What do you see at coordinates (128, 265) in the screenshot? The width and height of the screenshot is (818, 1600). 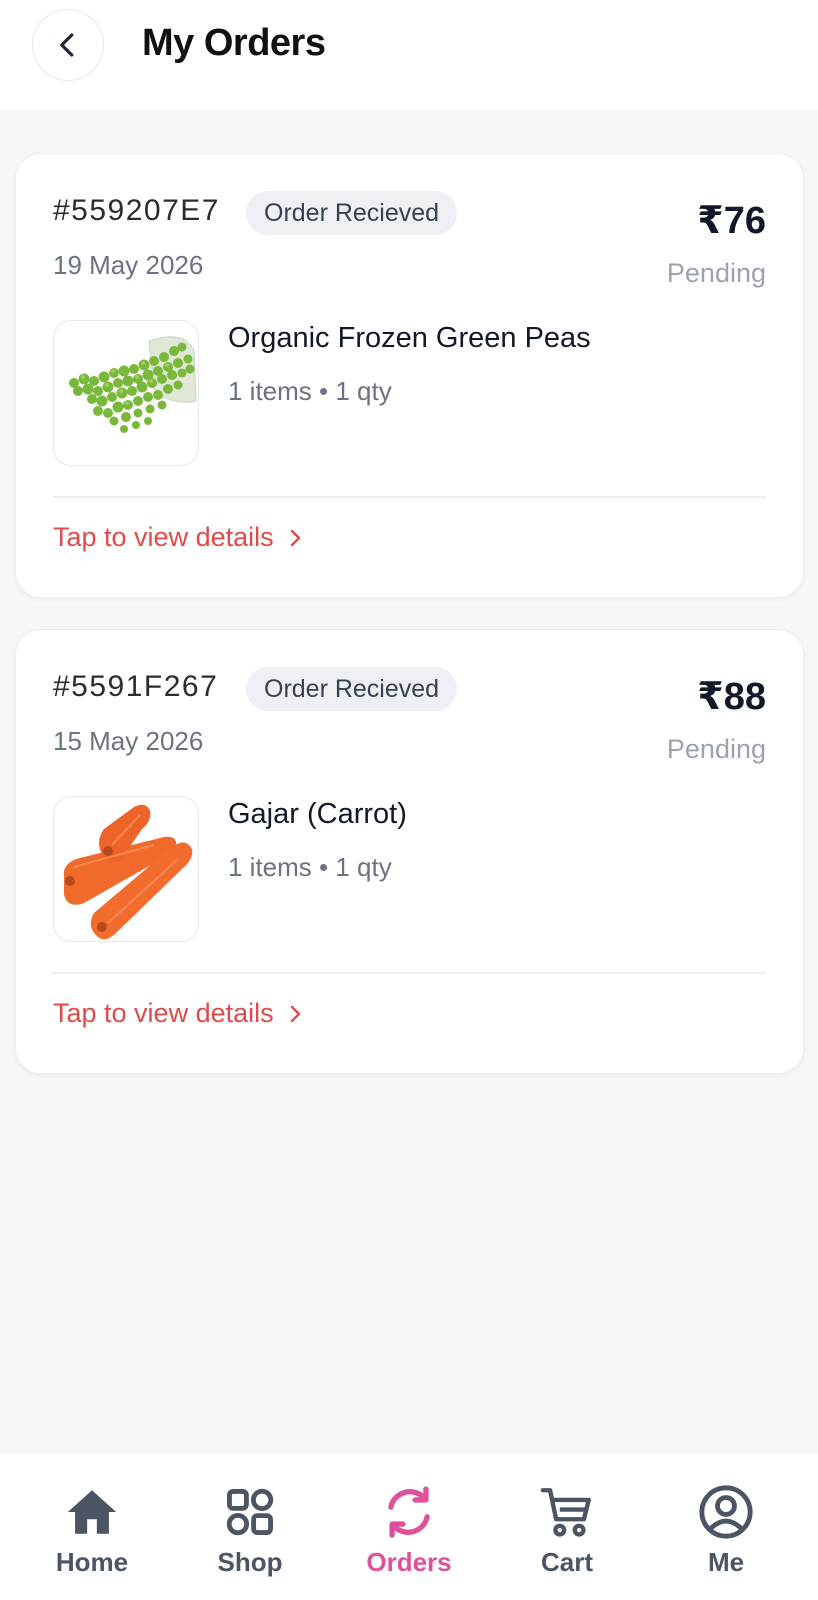 I see `order-date: 19 May 2026` at bounding box center [128, 265].